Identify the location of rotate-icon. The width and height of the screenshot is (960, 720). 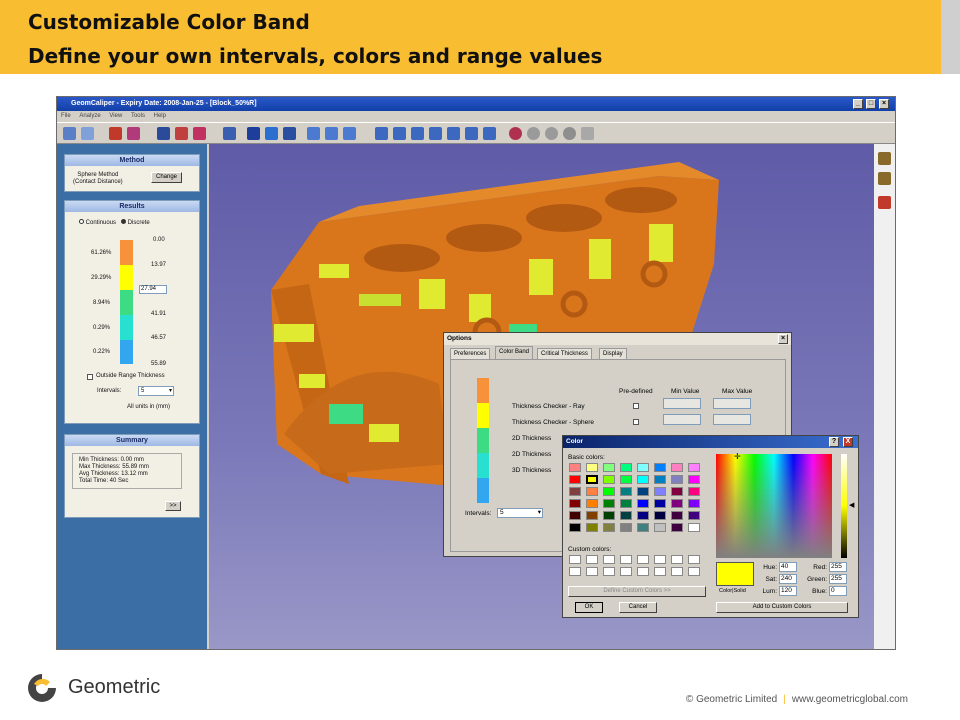
(271, 133).